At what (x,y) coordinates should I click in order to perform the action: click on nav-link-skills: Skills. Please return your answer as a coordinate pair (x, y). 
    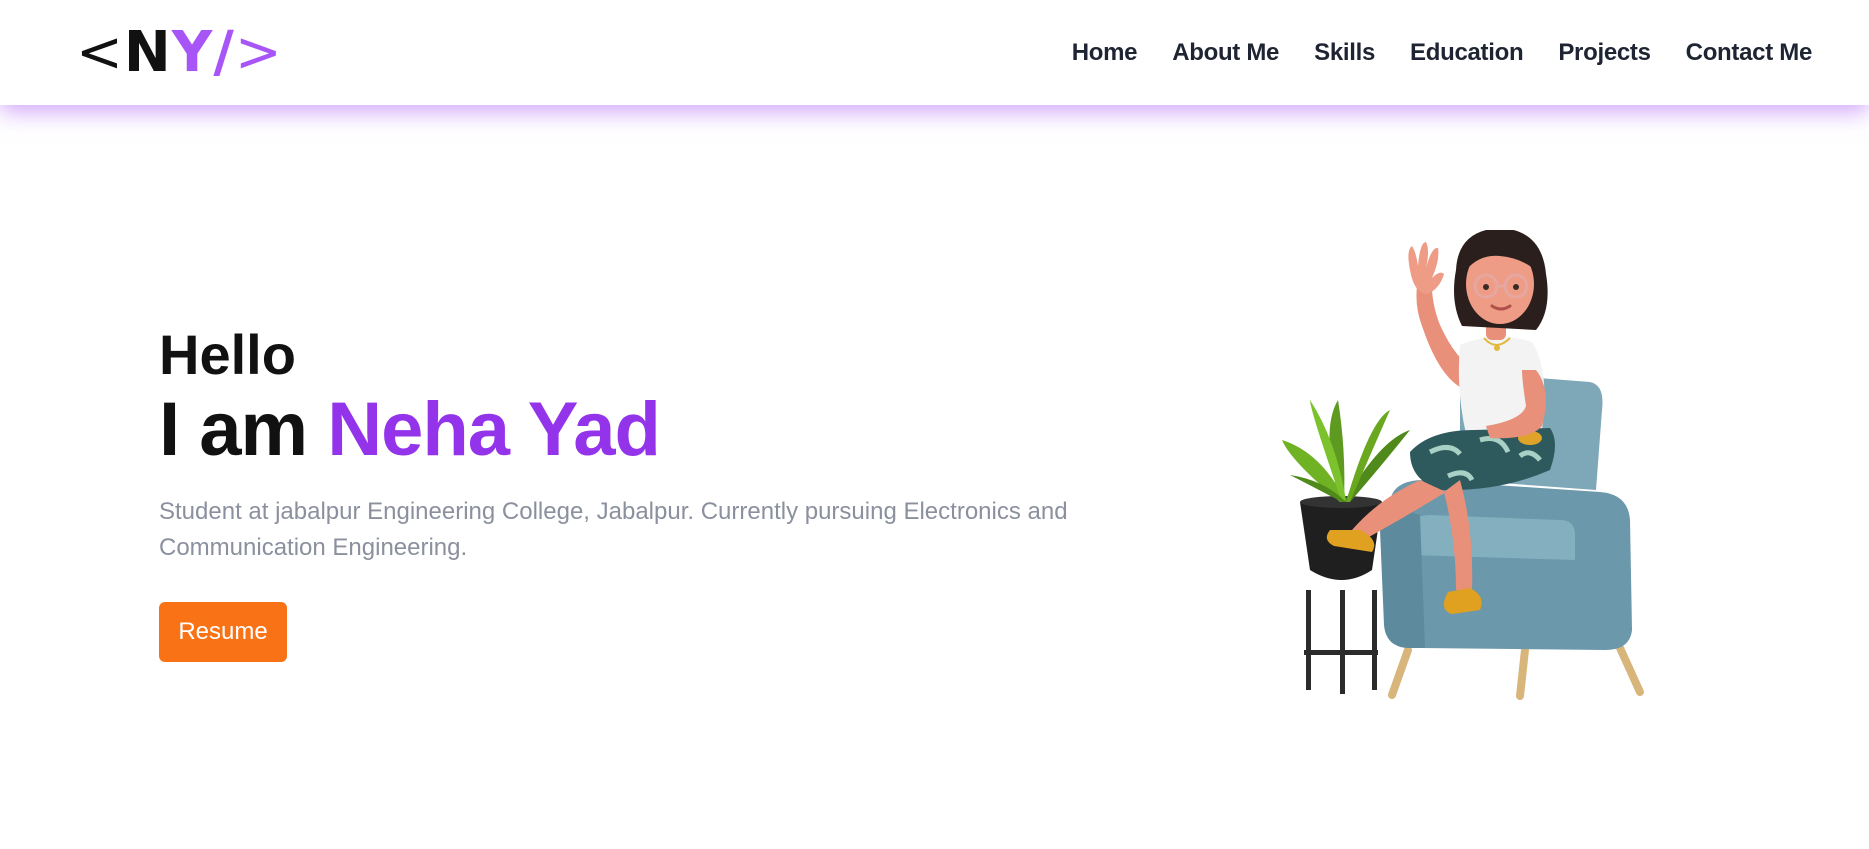
    Looking at the image, I should click on (1344, 53).